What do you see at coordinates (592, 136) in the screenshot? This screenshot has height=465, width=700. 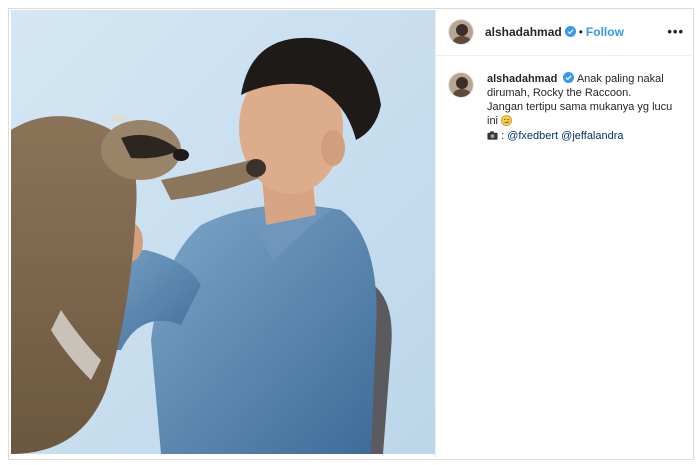 I see `mention-link: @jeffalandra` at bounding box center [592, 136].